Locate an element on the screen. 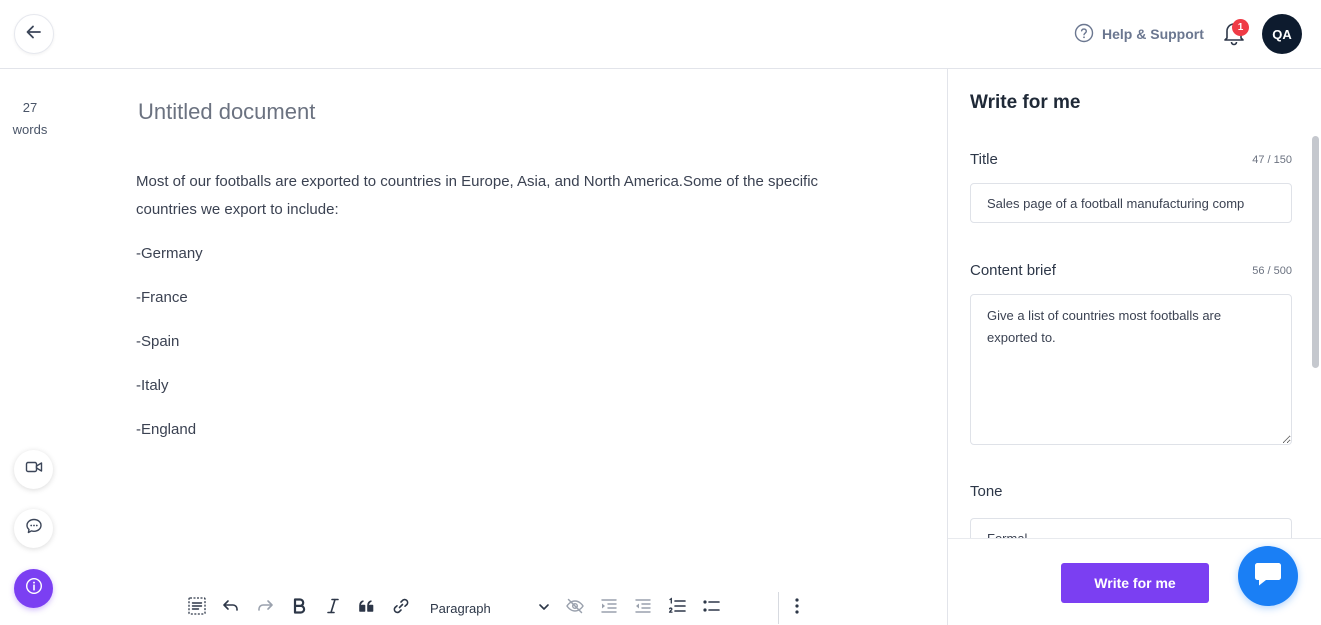 This screenshot has height=625, width=1321. select-all-icon is located at coordinates (197, 608).